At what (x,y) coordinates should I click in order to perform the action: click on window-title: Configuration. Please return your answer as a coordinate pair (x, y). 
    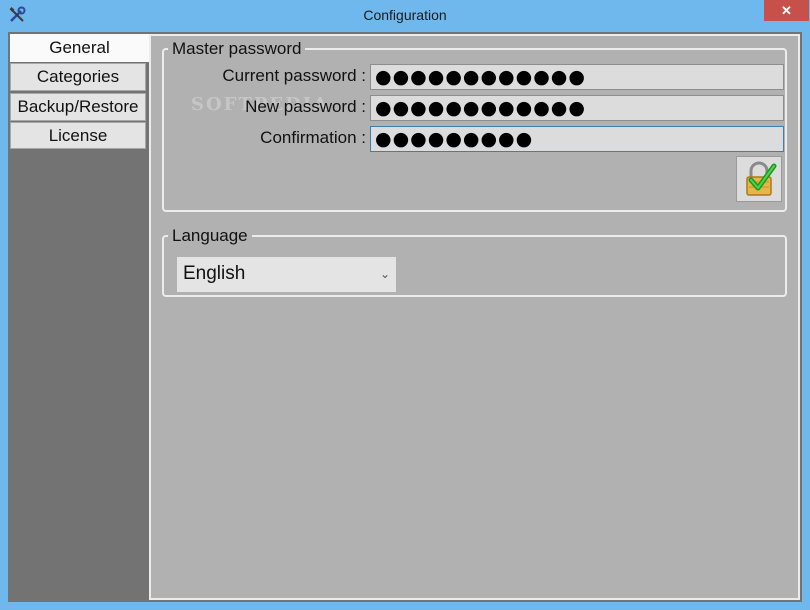
    Looking at the image, I should click on (405, 15).